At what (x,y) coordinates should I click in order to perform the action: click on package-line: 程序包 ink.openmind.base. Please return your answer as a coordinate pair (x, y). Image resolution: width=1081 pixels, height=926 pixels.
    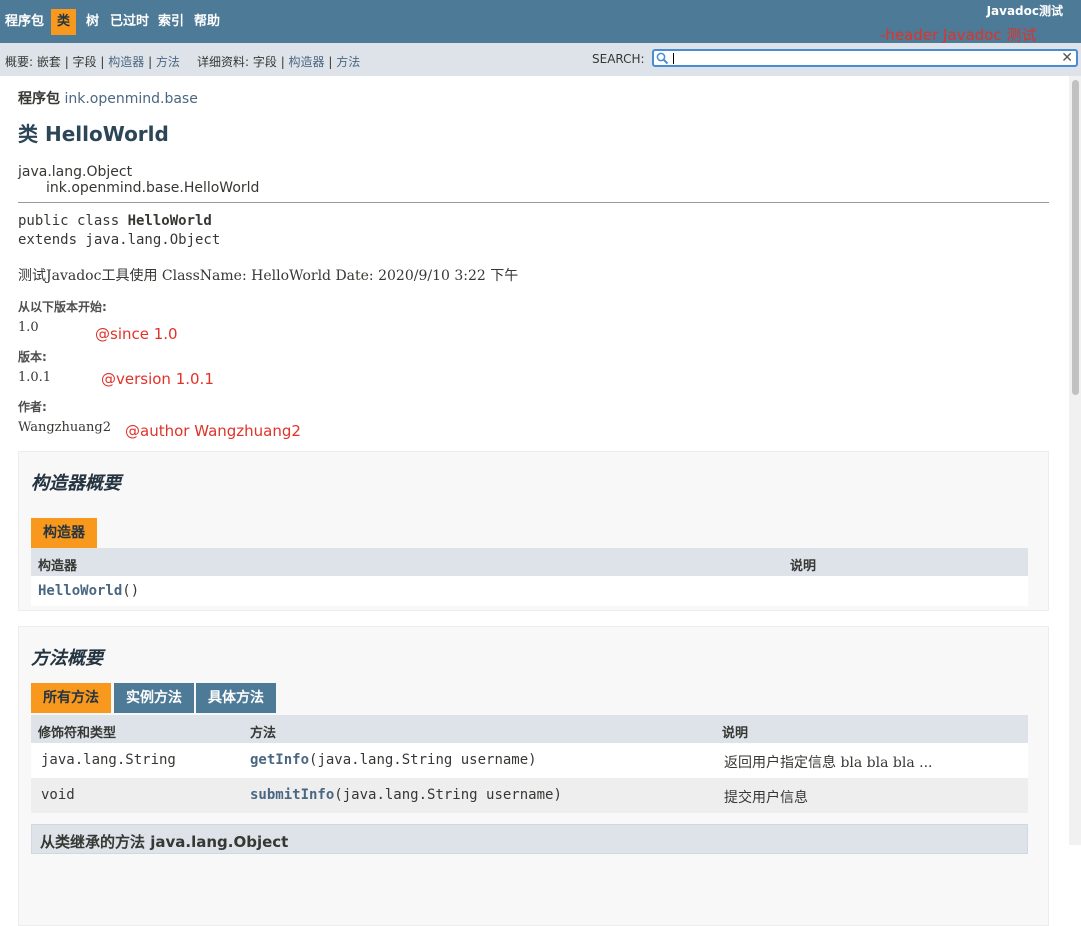
    Looking at the image, I should click on (108, 98).